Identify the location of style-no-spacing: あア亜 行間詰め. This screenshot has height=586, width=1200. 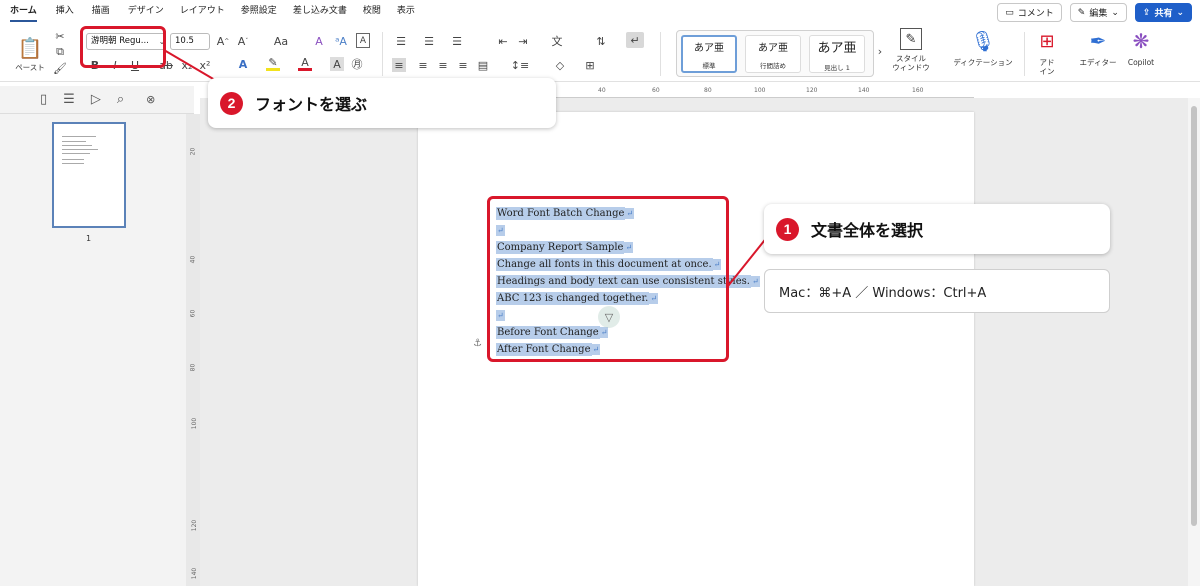
(773, 54).